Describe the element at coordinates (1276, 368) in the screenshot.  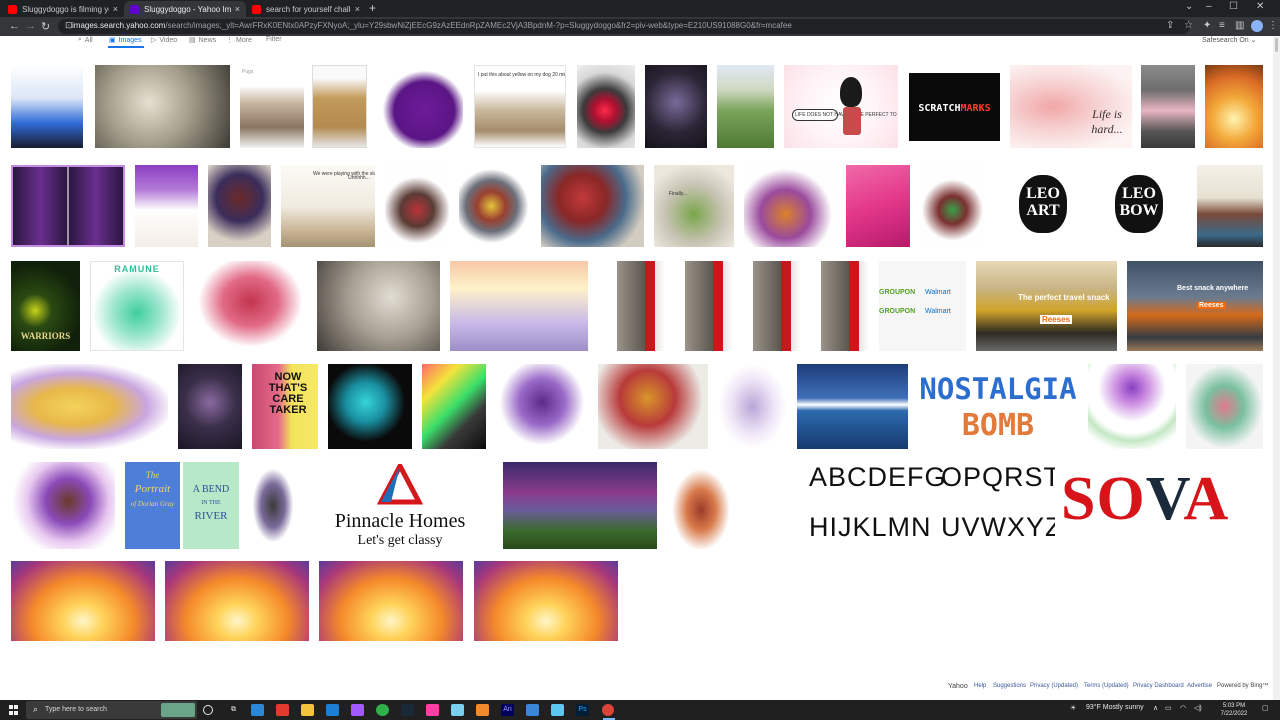
I see `scrollbar` at that location.